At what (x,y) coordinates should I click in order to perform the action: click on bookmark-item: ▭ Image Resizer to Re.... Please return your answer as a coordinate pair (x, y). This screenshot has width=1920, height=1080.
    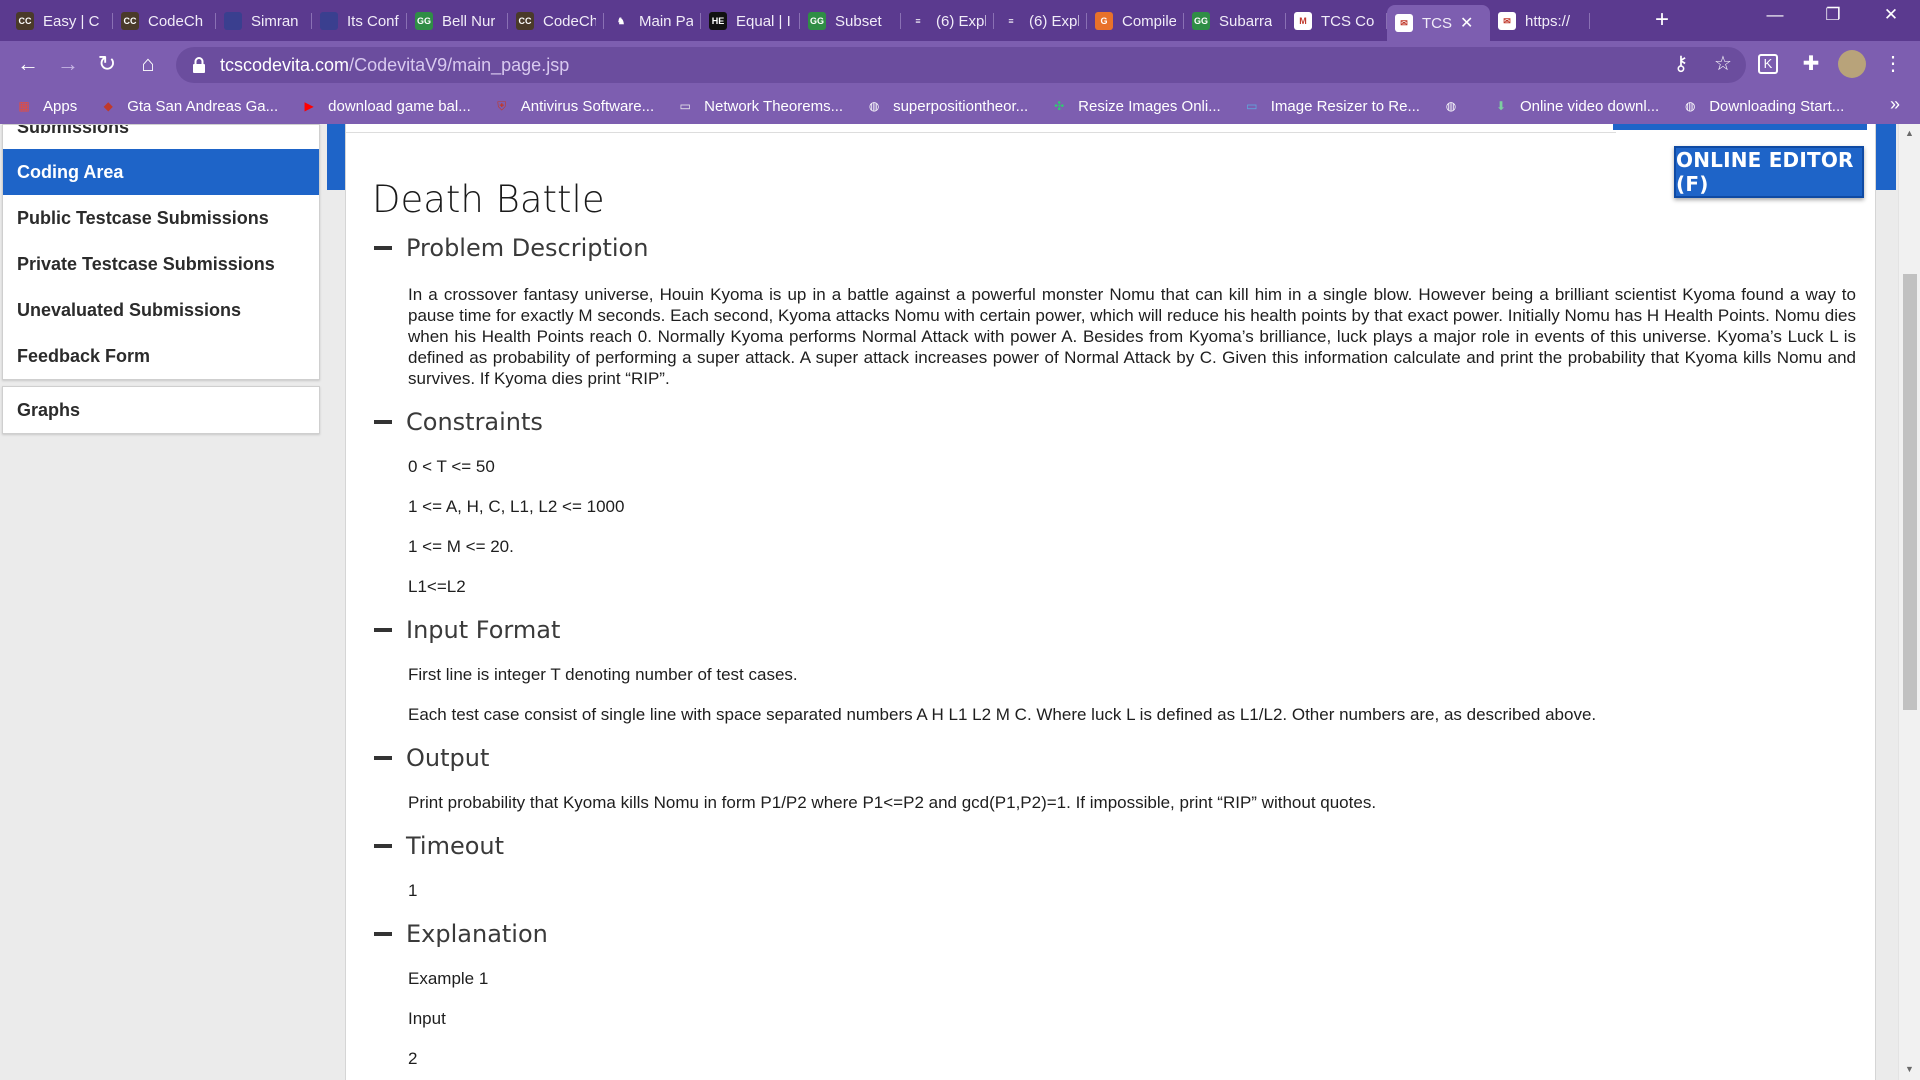
    Looking at the image, I should click on (1331, 106).